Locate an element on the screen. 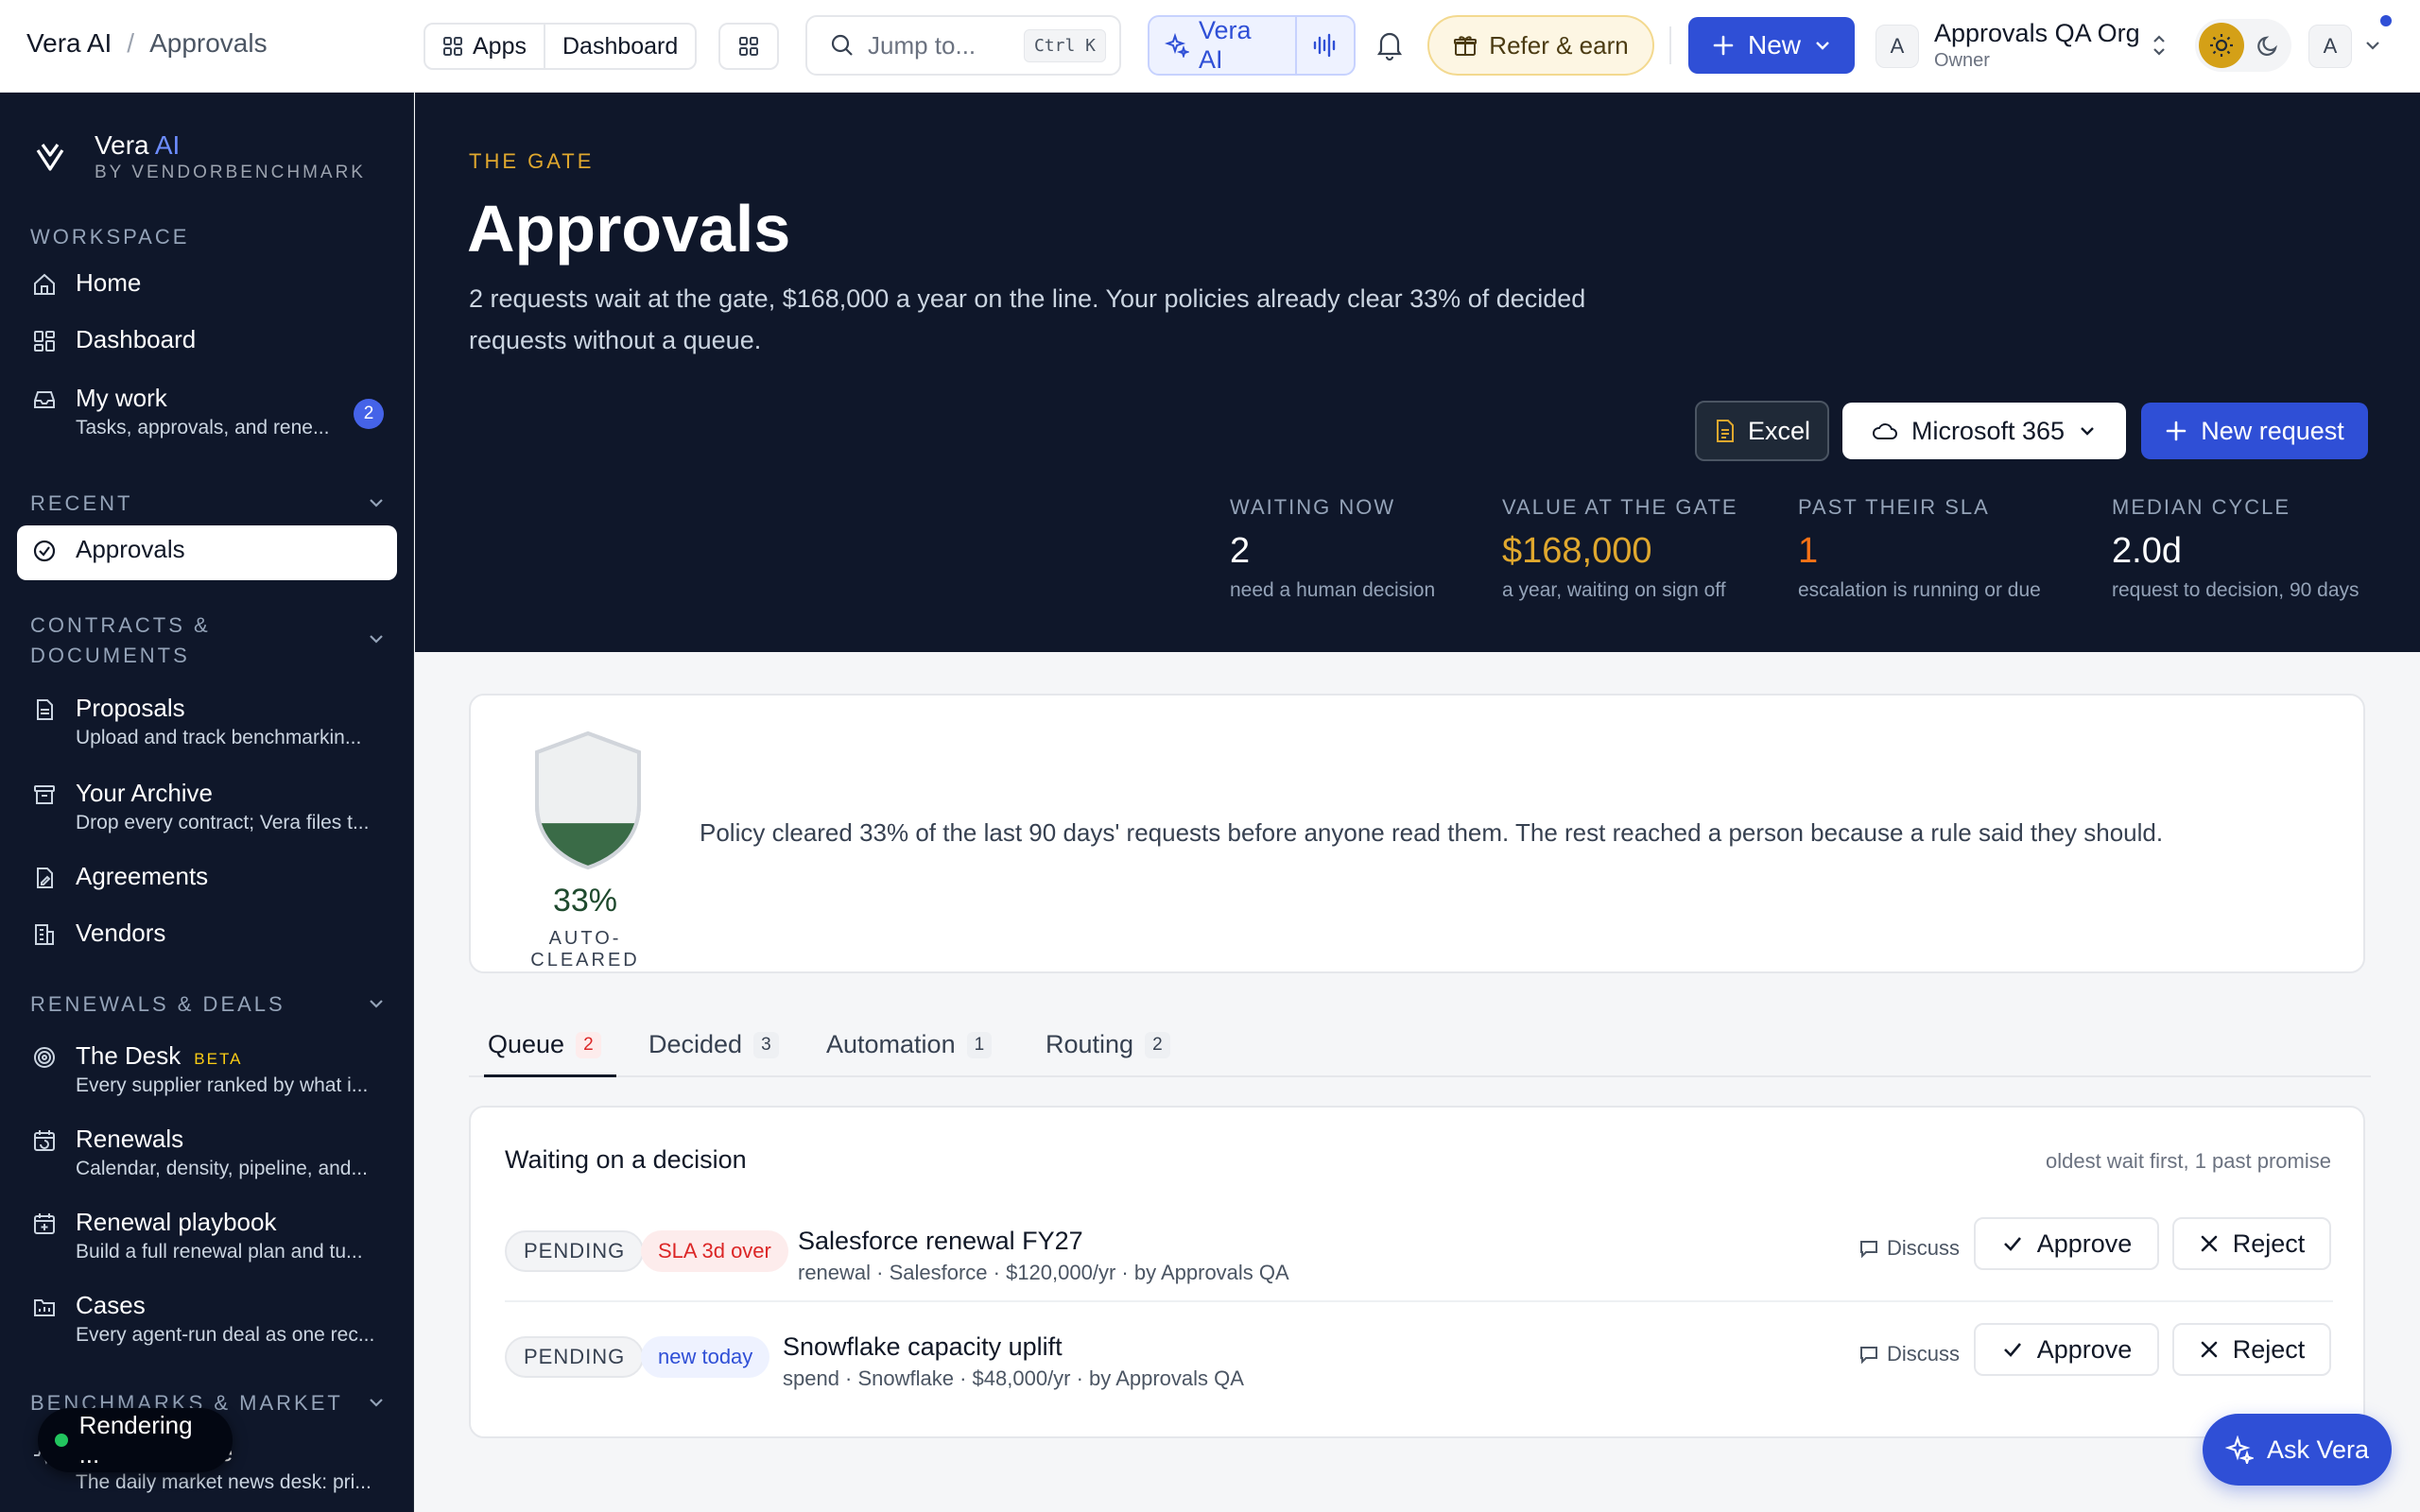  recent-collapse-chevron-icon is located at coordinates (376, 502).